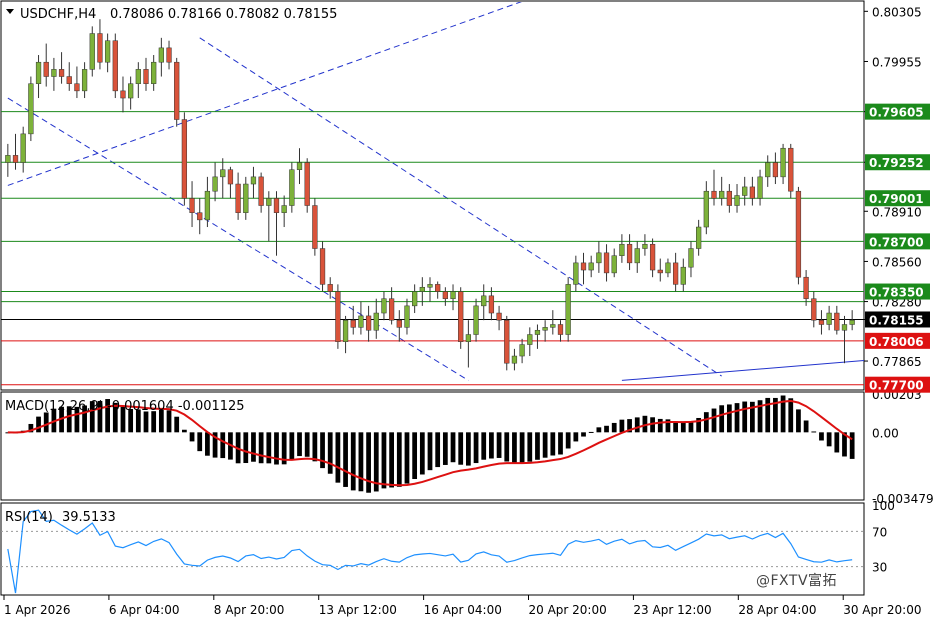  Describe the element at coordinates (463, 610) in the screenshot. I see `time-tick-label: 16 Apr 04:00` at that location.